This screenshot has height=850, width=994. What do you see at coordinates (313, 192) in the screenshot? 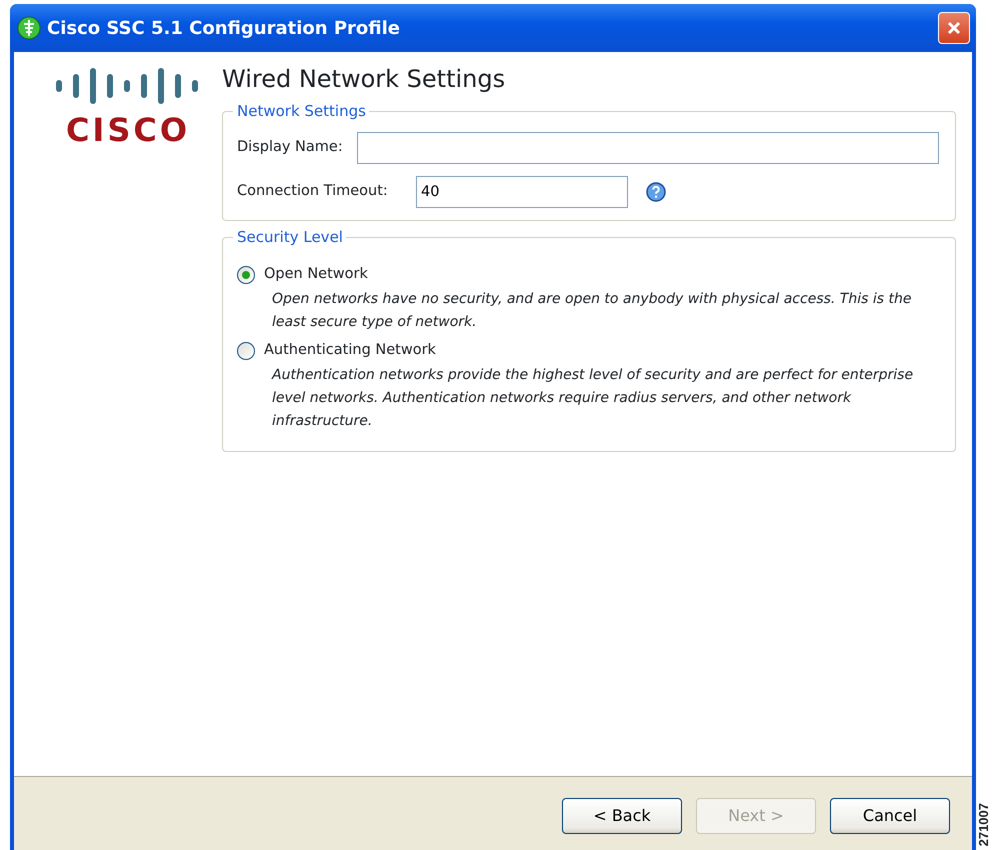
I see `field-label: Connection Timeout:` at bounding box center [313, 192].